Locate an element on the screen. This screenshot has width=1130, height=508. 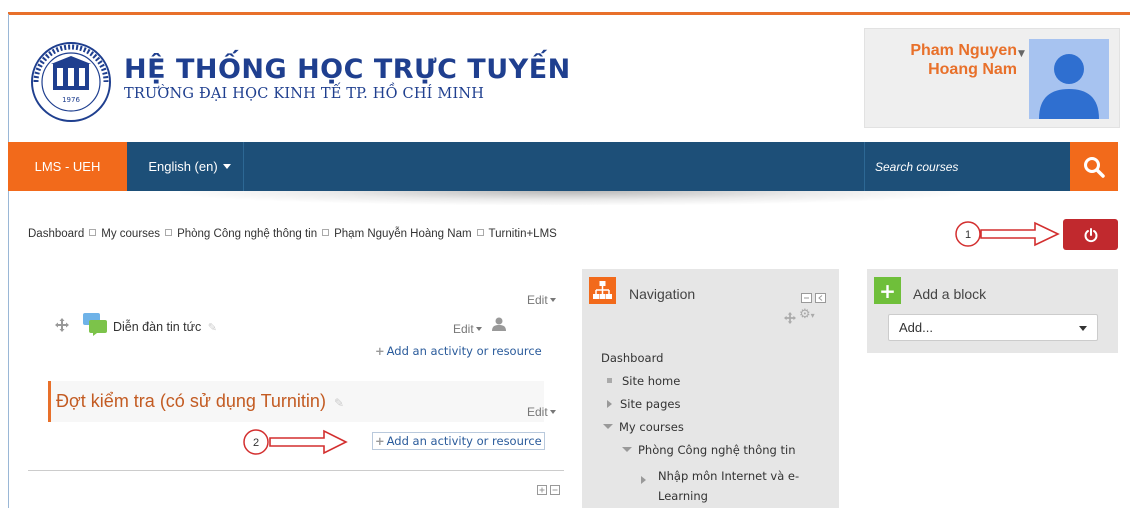
nav-item-course: Nhập môn Internet và e- Learning is located at coordinates (720, 486).